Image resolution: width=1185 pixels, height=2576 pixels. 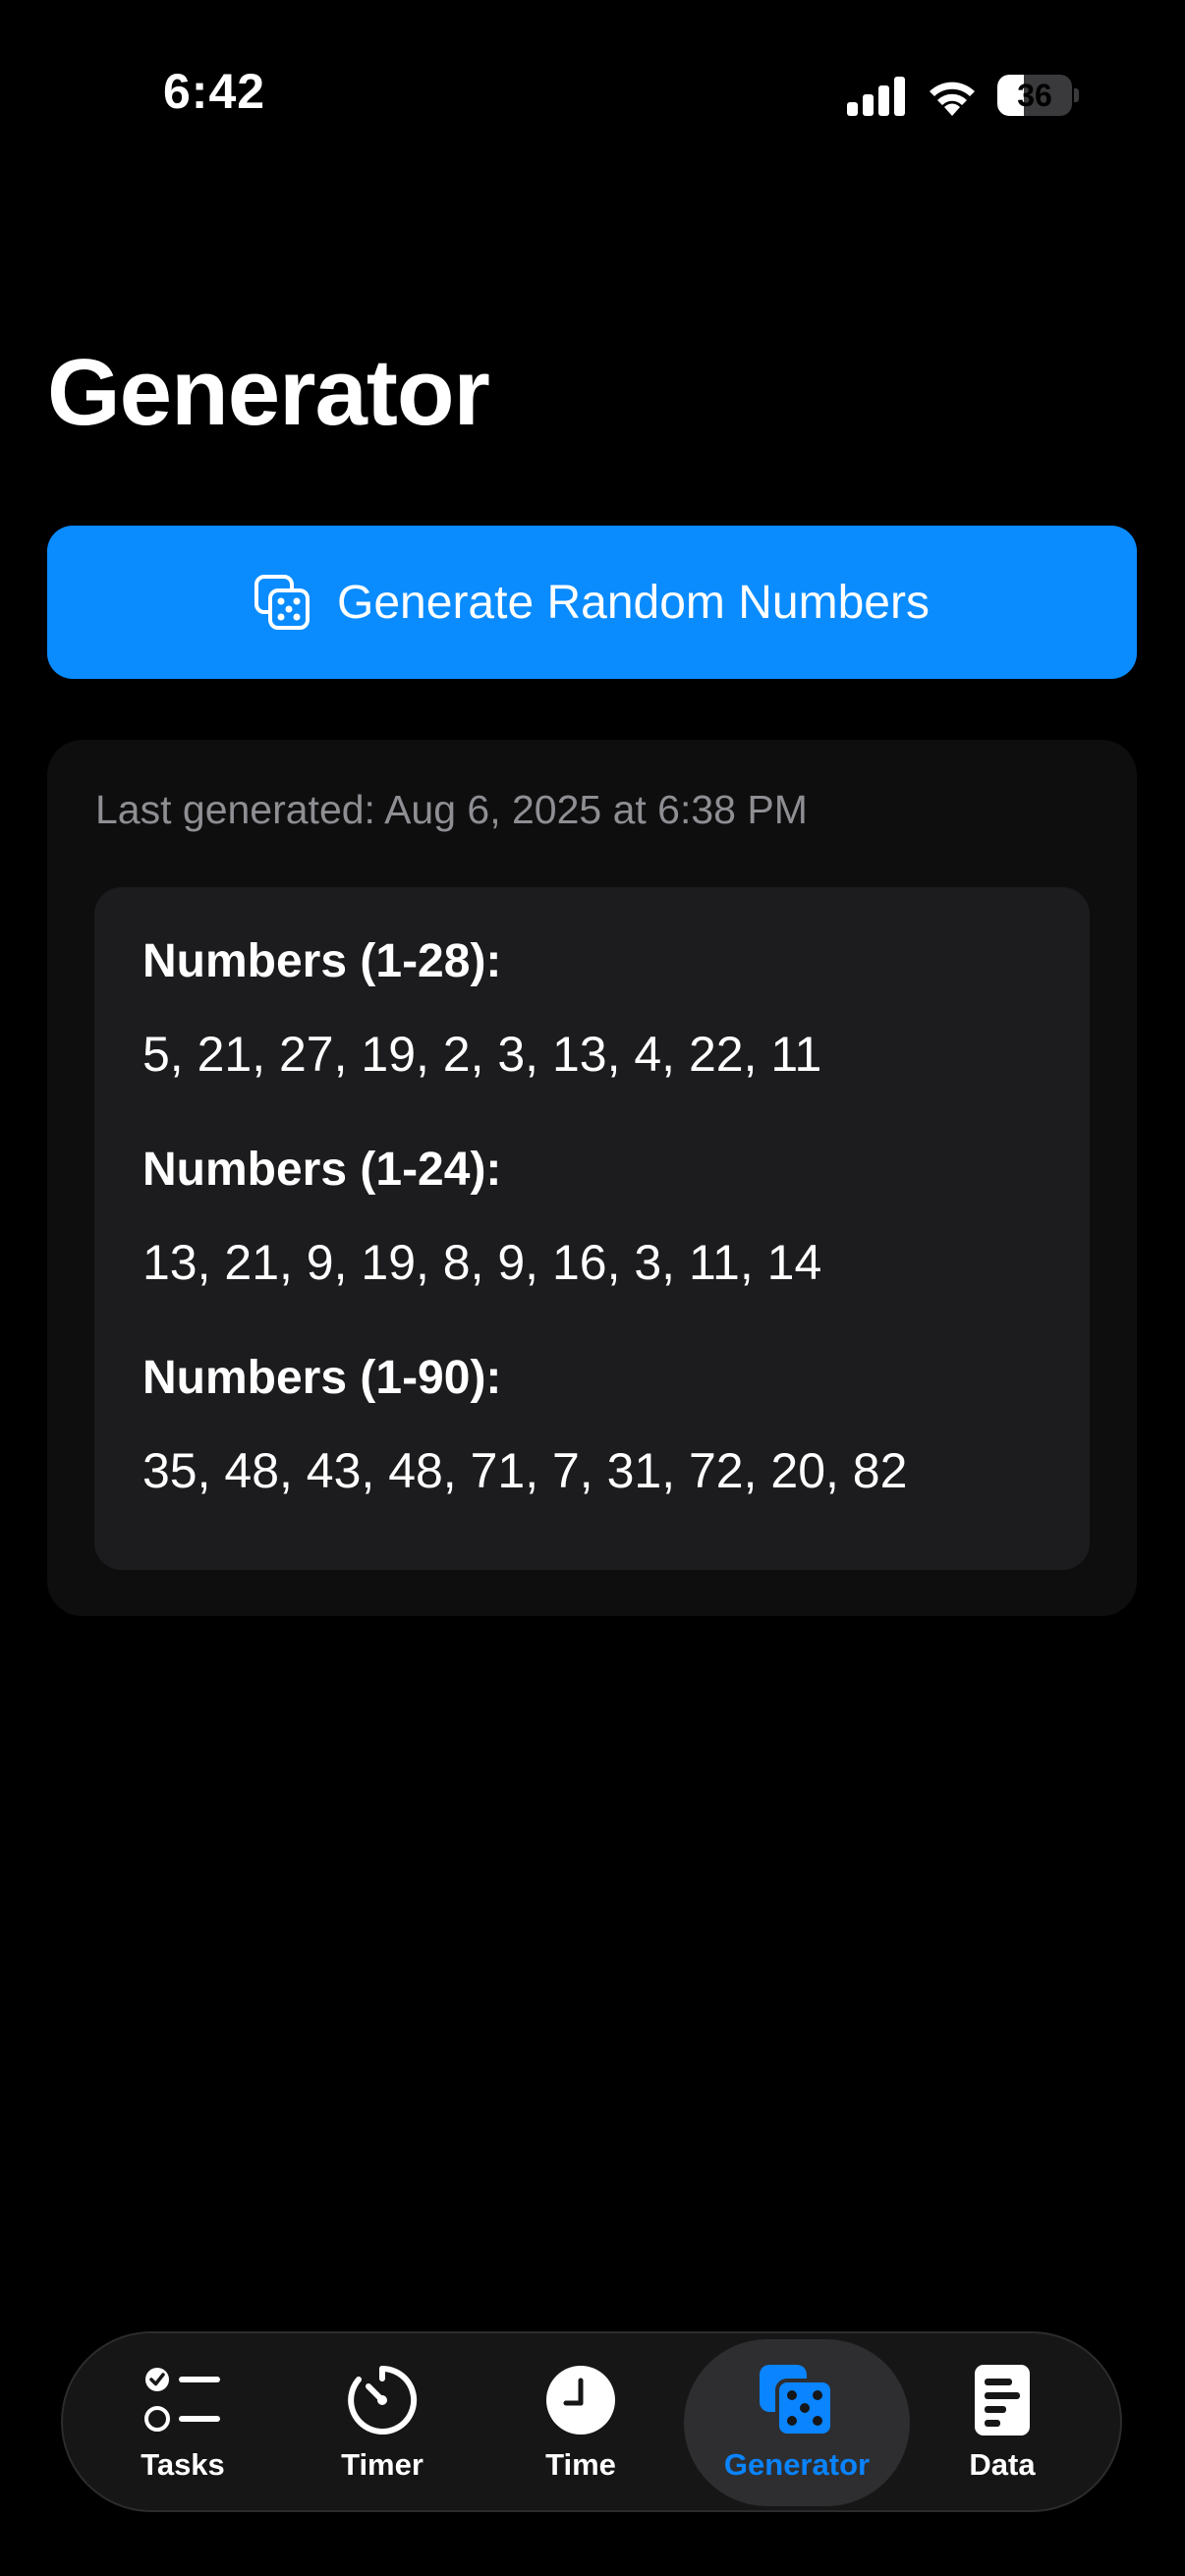 I want to click on status-time: 6:42, so click(x=215, y=91).